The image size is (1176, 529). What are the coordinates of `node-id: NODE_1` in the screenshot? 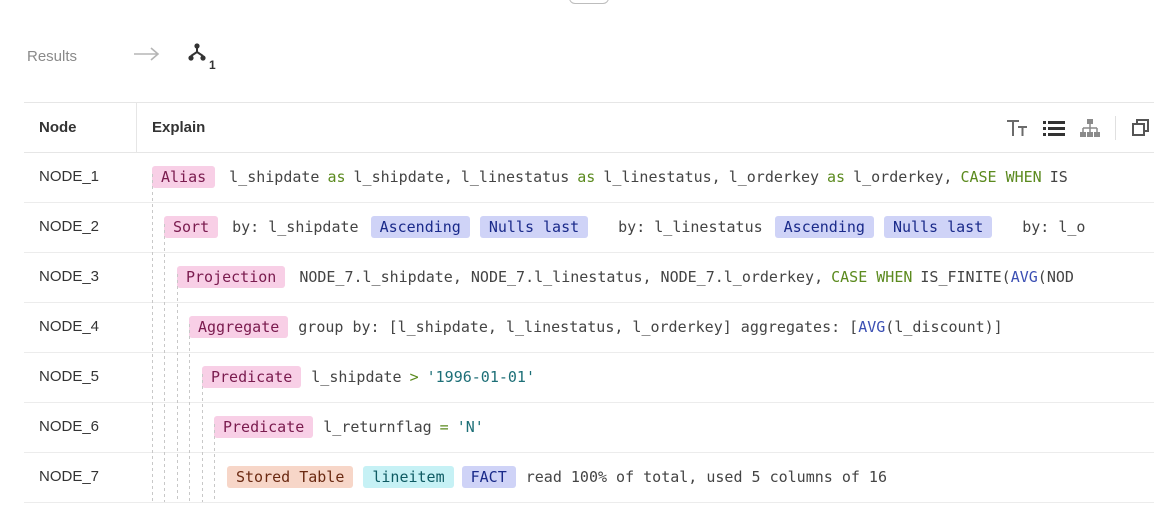 It's located at (69, 176).